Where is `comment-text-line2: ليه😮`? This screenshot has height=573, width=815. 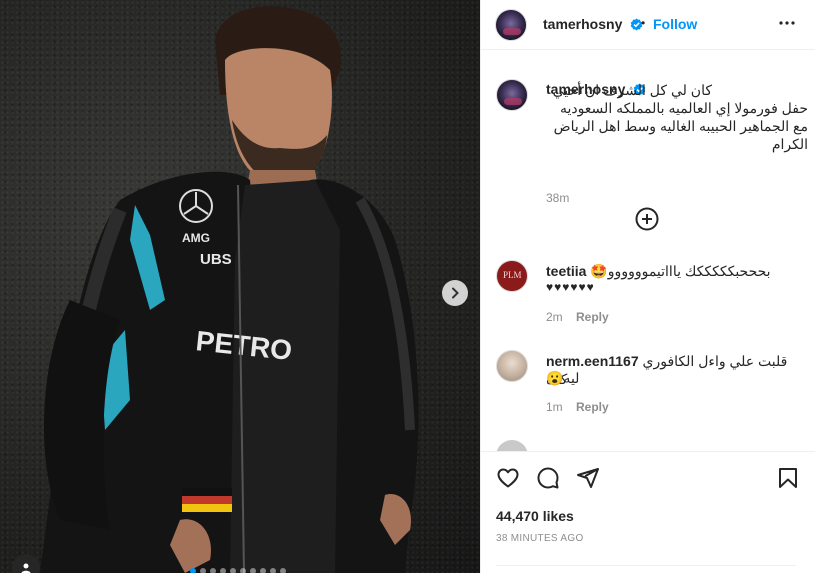 comment-text-line2: ليه😮 is located at coordinates (563, 378).